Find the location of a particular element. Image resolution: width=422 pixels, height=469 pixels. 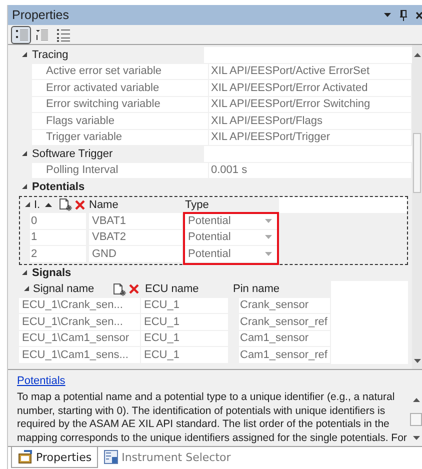

scrollbar is located at coordinates (417, 207).